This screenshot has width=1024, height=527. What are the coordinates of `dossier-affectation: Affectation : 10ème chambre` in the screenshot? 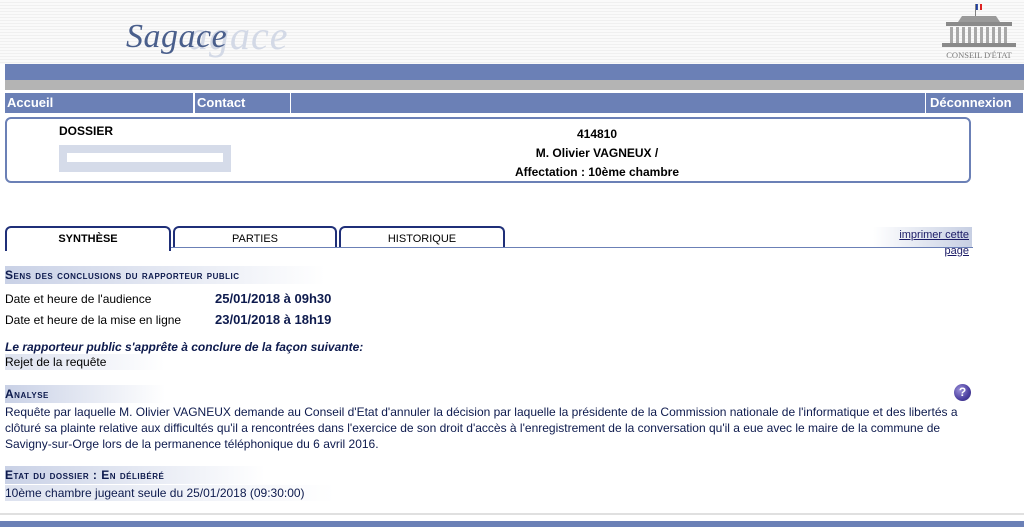 It's located at (597, 172).